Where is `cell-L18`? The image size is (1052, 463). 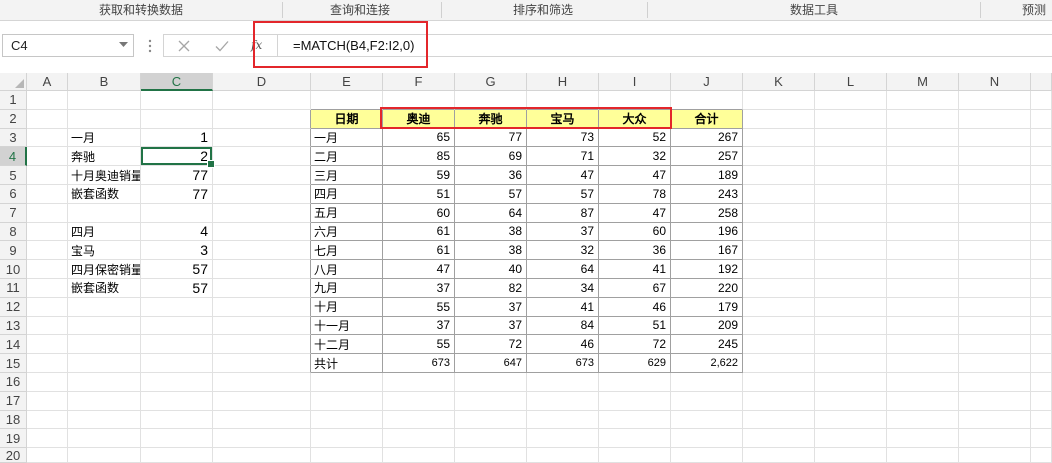 cell-L18 is located at coordinates (851, 420).